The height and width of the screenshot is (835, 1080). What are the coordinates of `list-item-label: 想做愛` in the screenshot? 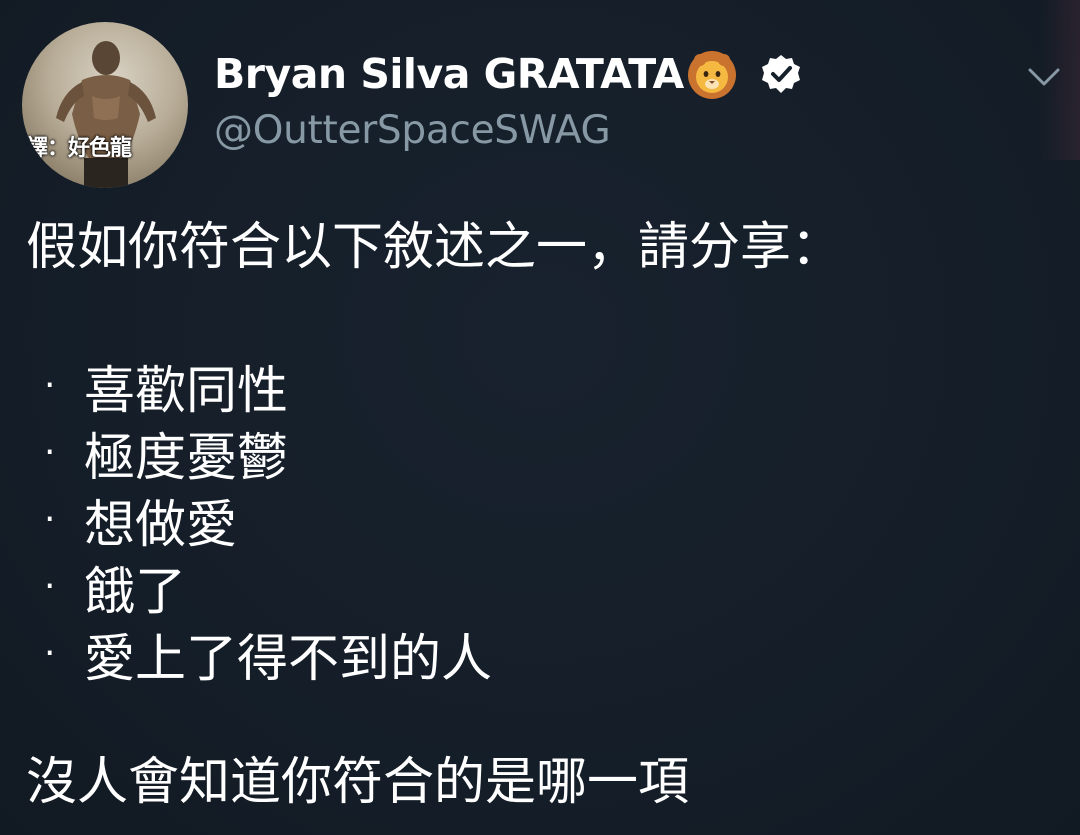 It's located at (161, 525).